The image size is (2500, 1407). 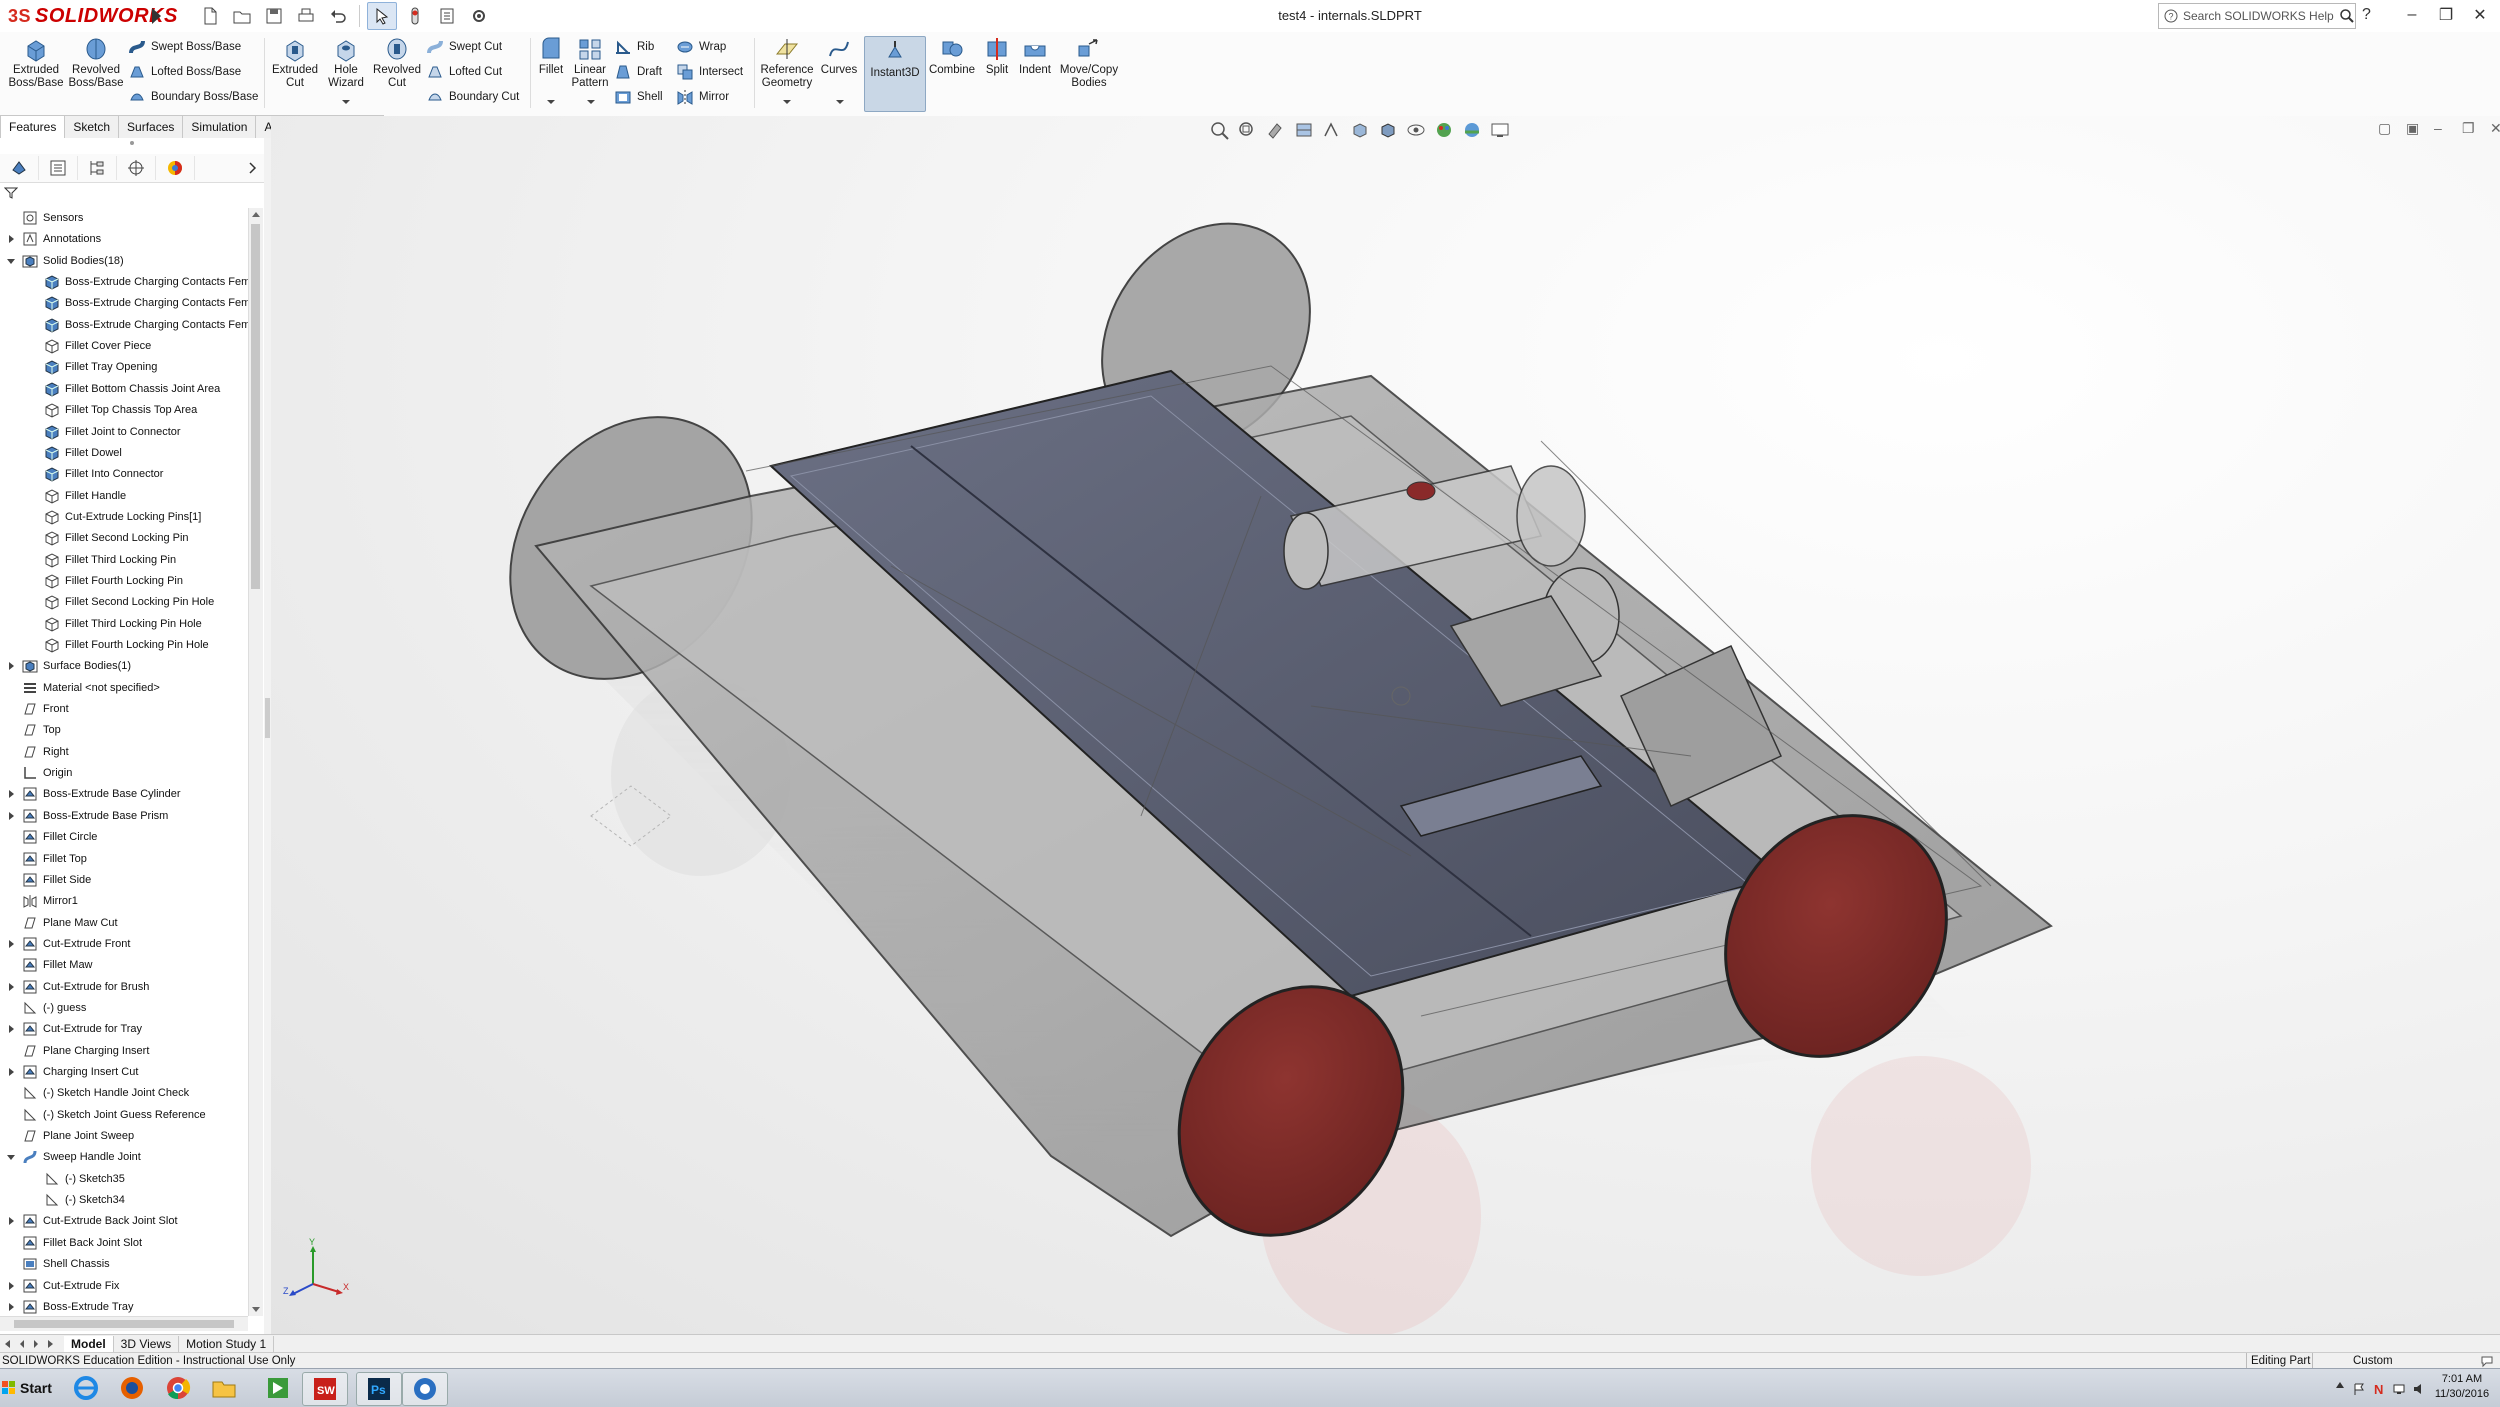 What do you see at coordinates (1248, 130) in the screenshot?
I see `zoom-to-area-icon` at bounding box center [1248, 130].